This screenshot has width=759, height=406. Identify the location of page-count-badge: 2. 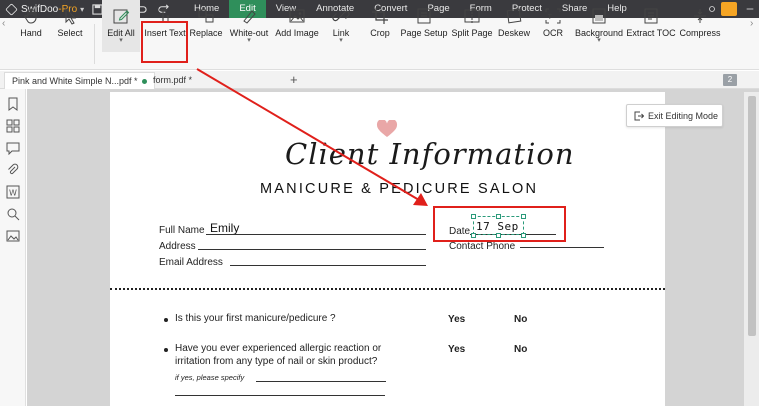
(730, 80).